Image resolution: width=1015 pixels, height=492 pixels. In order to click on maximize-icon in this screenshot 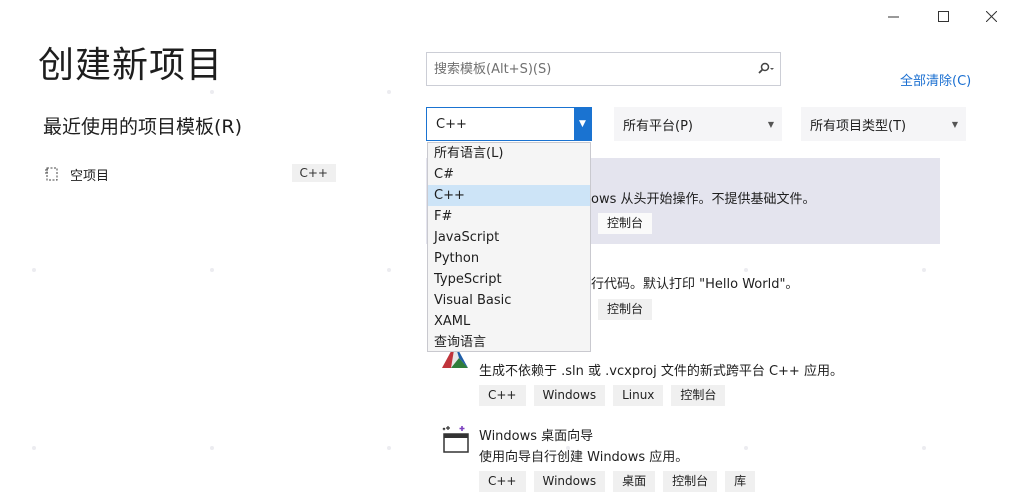, I will do `click(943, 16)`.